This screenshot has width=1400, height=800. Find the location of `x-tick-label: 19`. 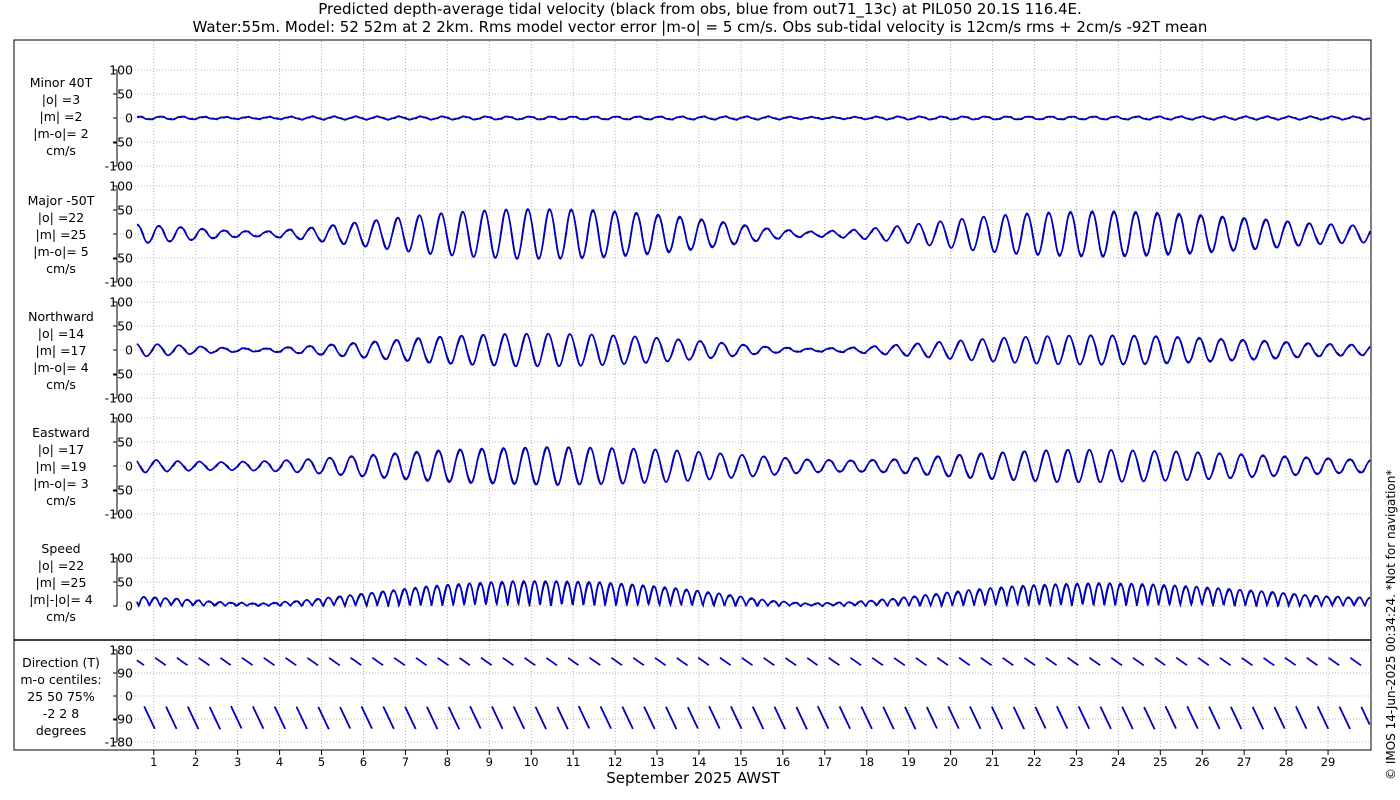

x-tick-label: 19 is located at coordinates (908, 762).